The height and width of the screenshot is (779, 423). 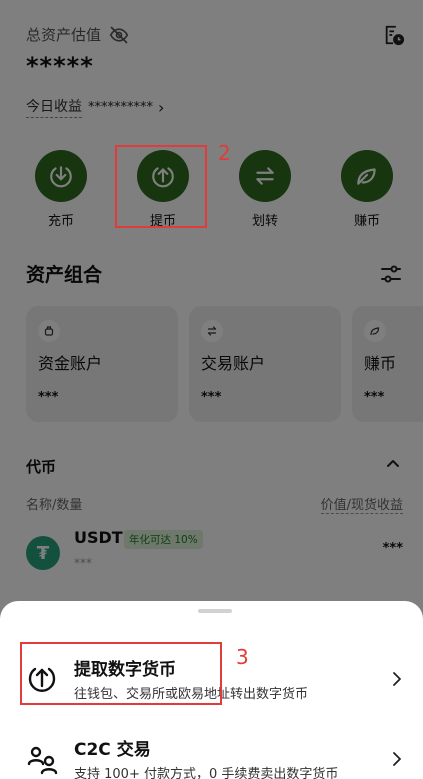 I want to click on annotation-number-3: 3, so click(x=242, y=657).